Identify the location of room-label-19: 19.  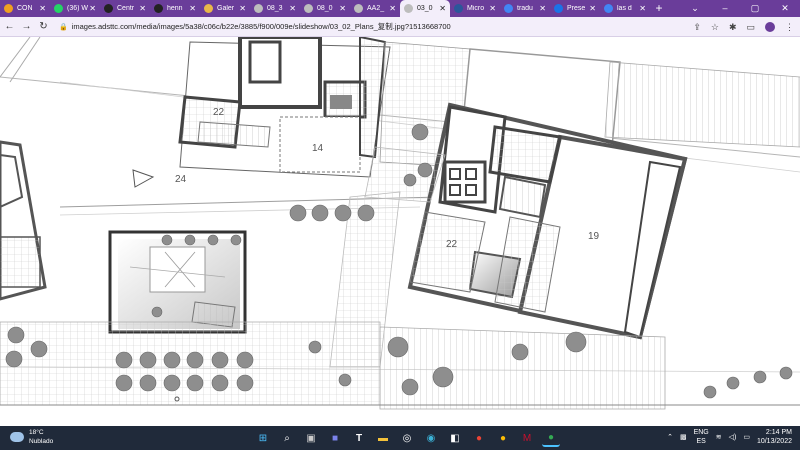
(594, 236).